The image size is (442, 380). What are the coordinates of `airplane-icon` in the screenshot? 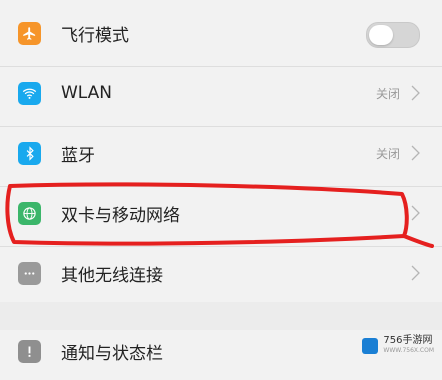 It's located at (29, 33).